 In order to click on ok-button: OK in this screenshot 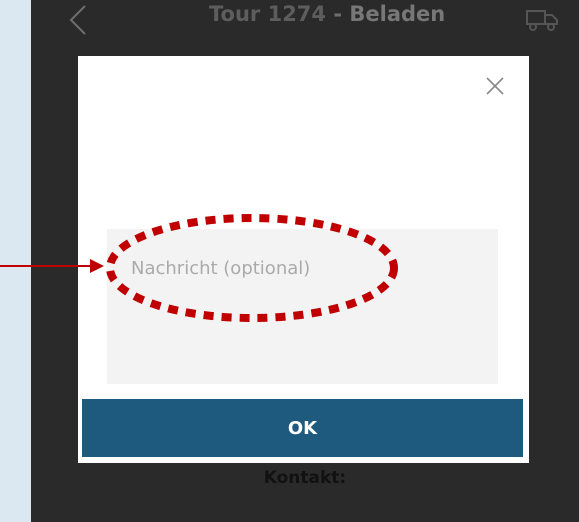, I will do `click(302, 428)`.